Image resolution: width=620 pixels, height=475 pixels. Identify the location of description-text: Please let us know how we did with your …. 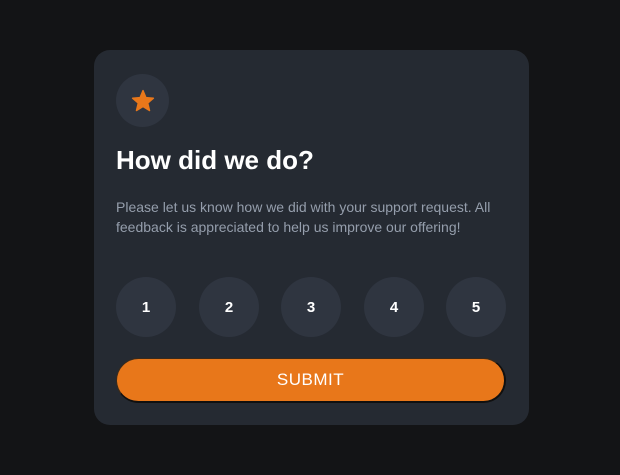
(303, 217).